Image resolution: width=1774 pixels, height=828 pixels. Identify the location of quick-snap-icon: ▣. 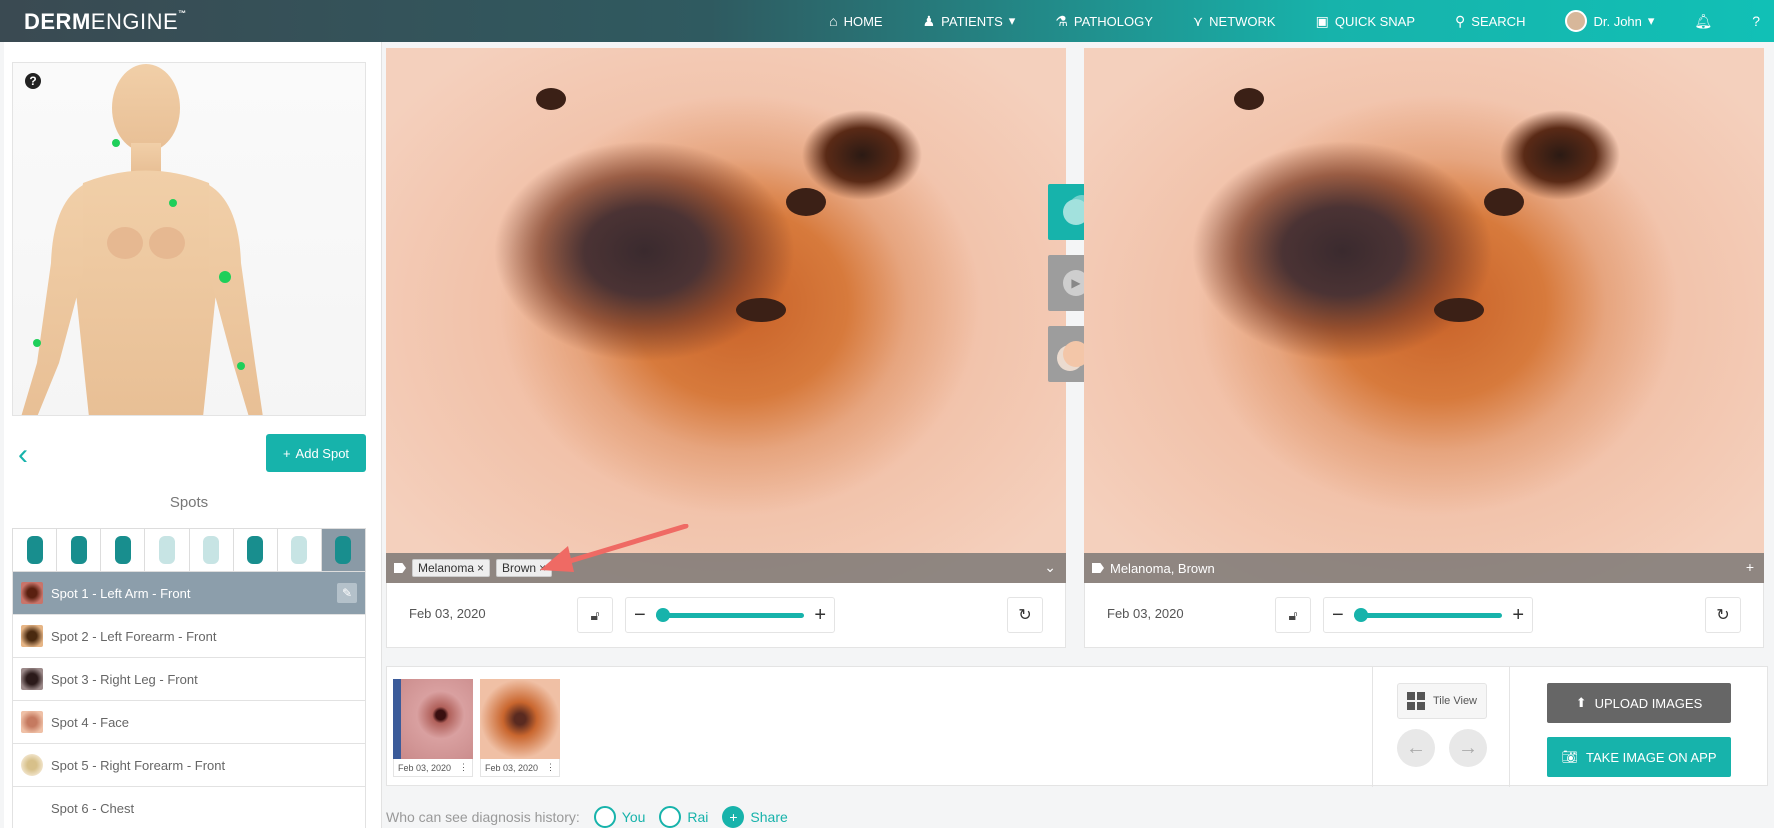
(1322, 20).